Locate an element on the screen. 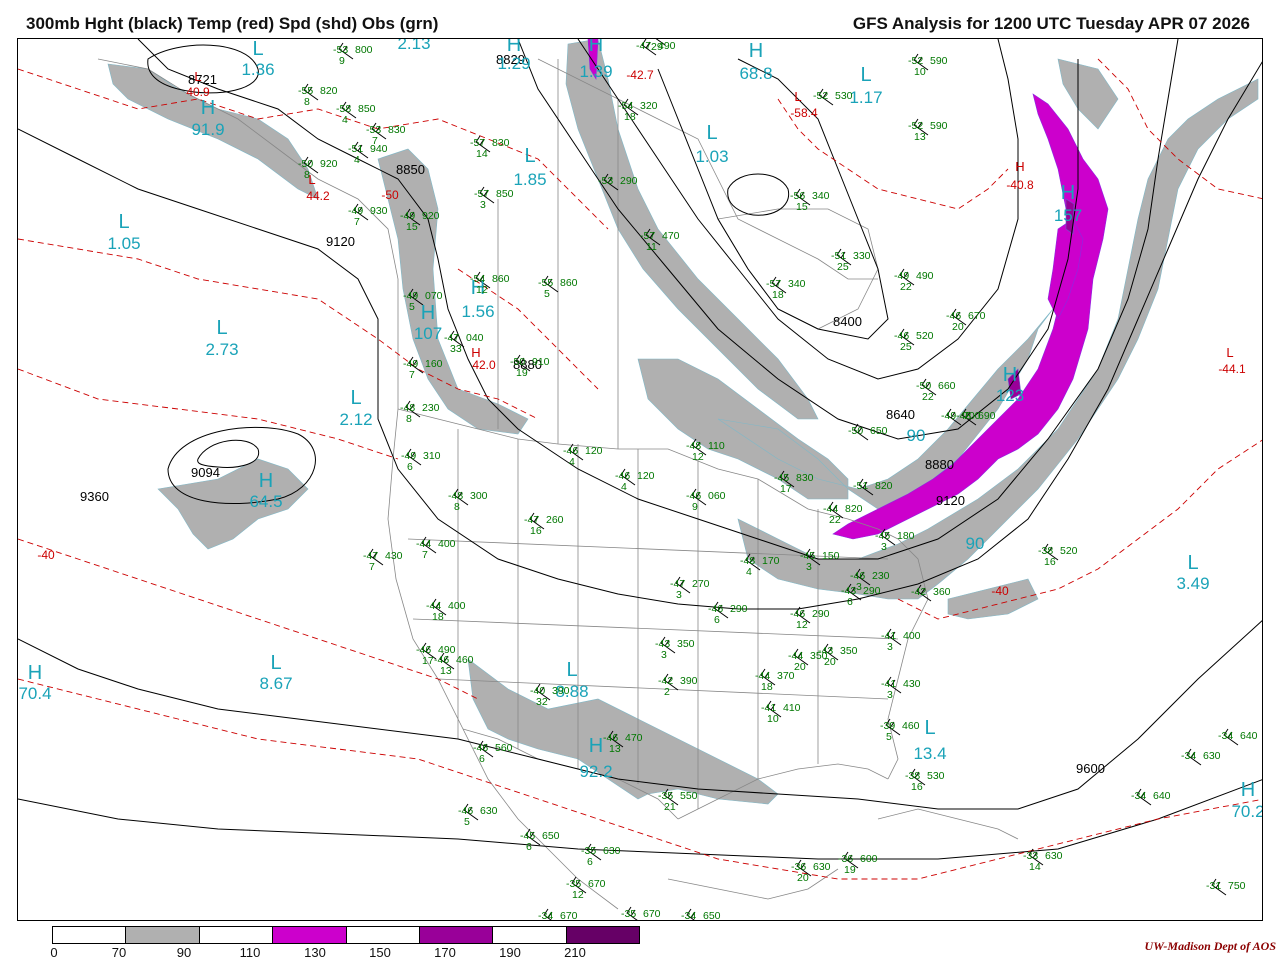 The height and width of the screenshot is (960, 1280). yucatan-coast is located at coordinates (753, 884).